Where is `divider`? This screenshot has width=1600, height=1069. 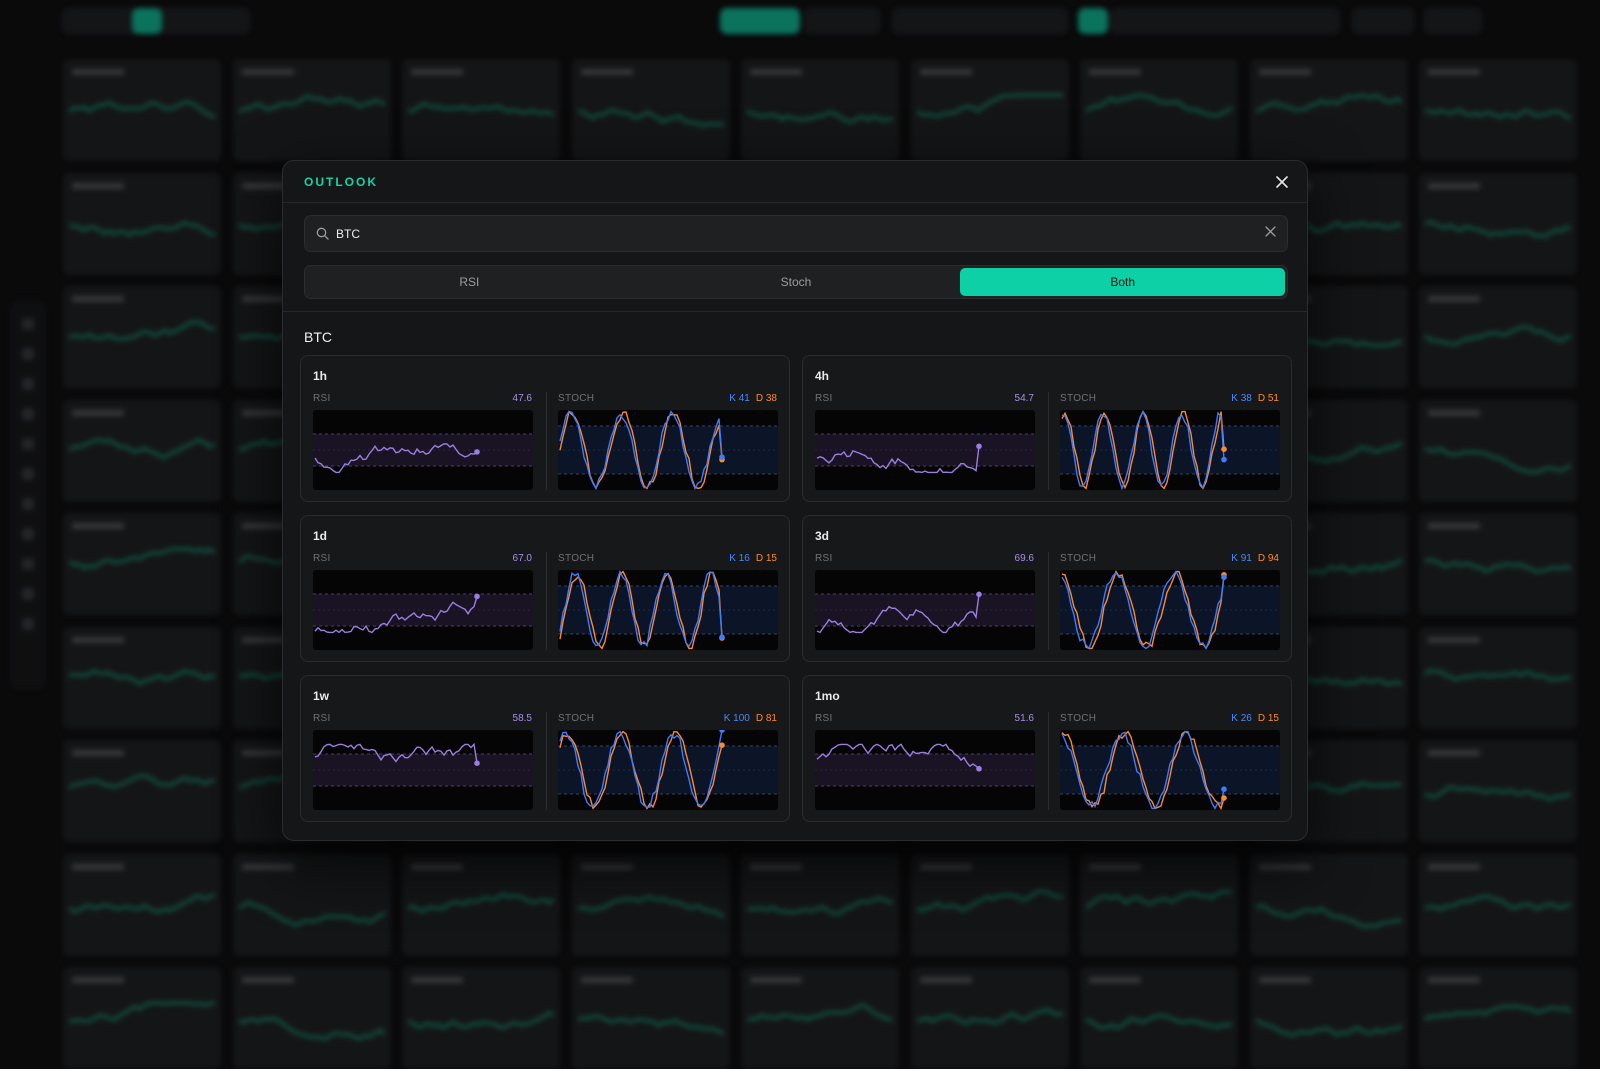 divider is located at coordinates (795, 311).